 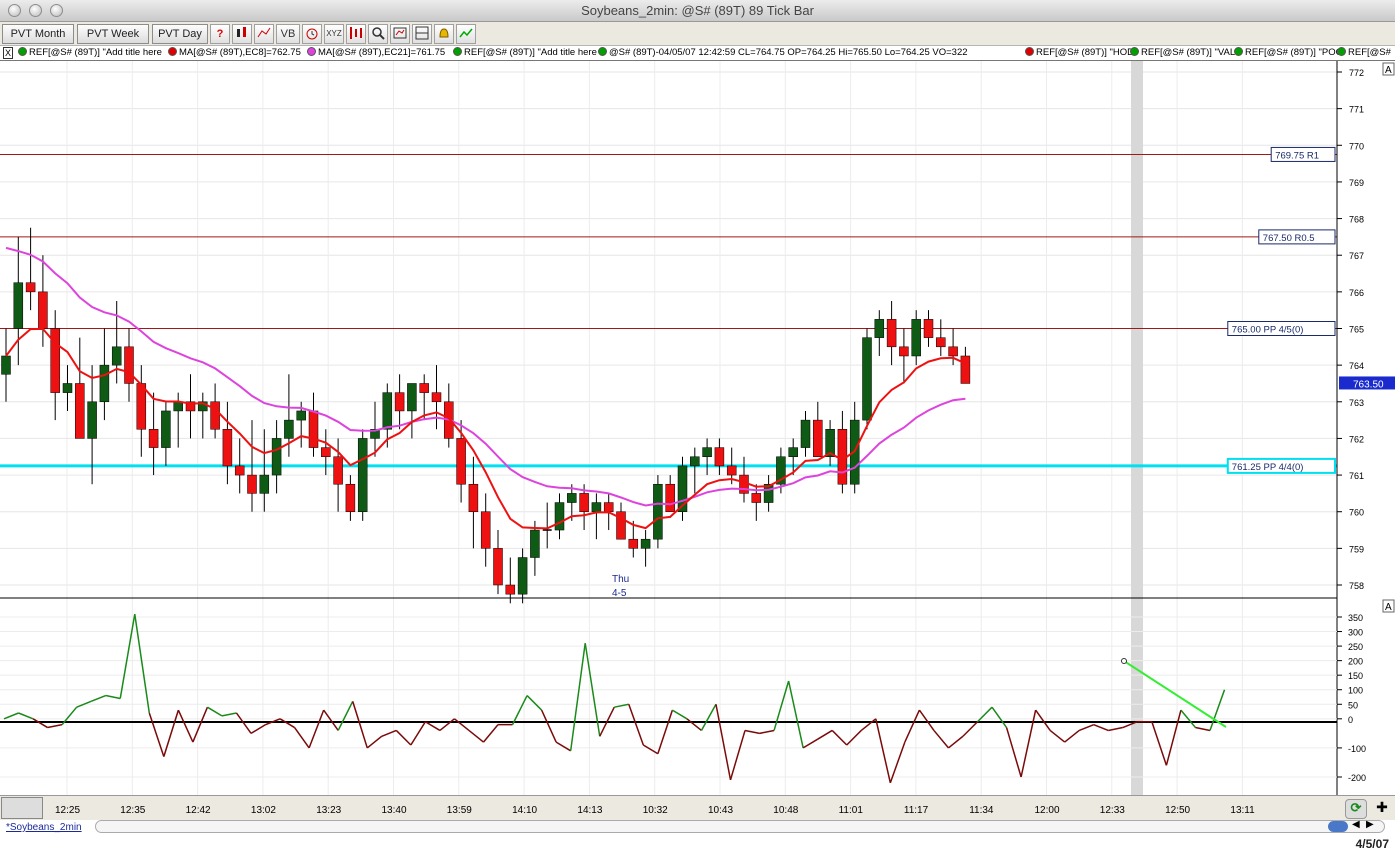 I want to click on pvt-week-button: PVT Week, so click(x=113, y=34).